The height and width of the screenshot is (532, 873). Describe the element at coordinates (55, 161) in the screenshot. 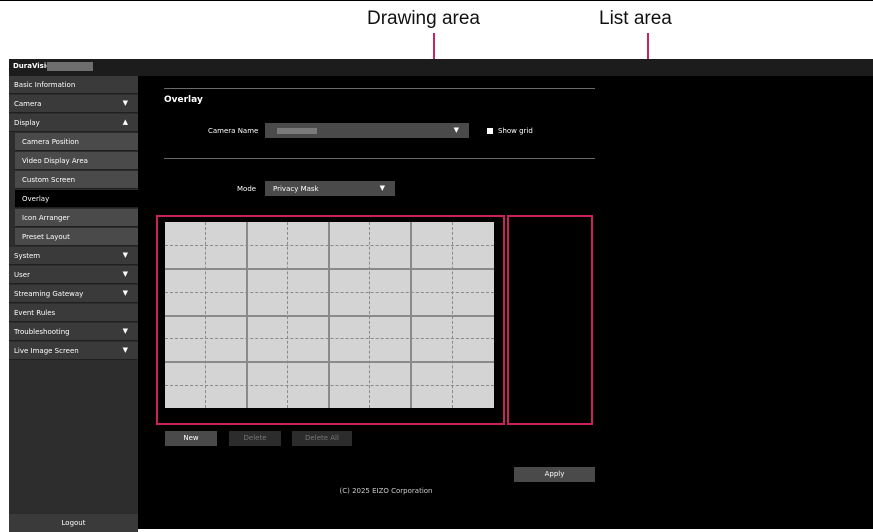

I see `sidebar-item-label: Video Display Area` at that location.